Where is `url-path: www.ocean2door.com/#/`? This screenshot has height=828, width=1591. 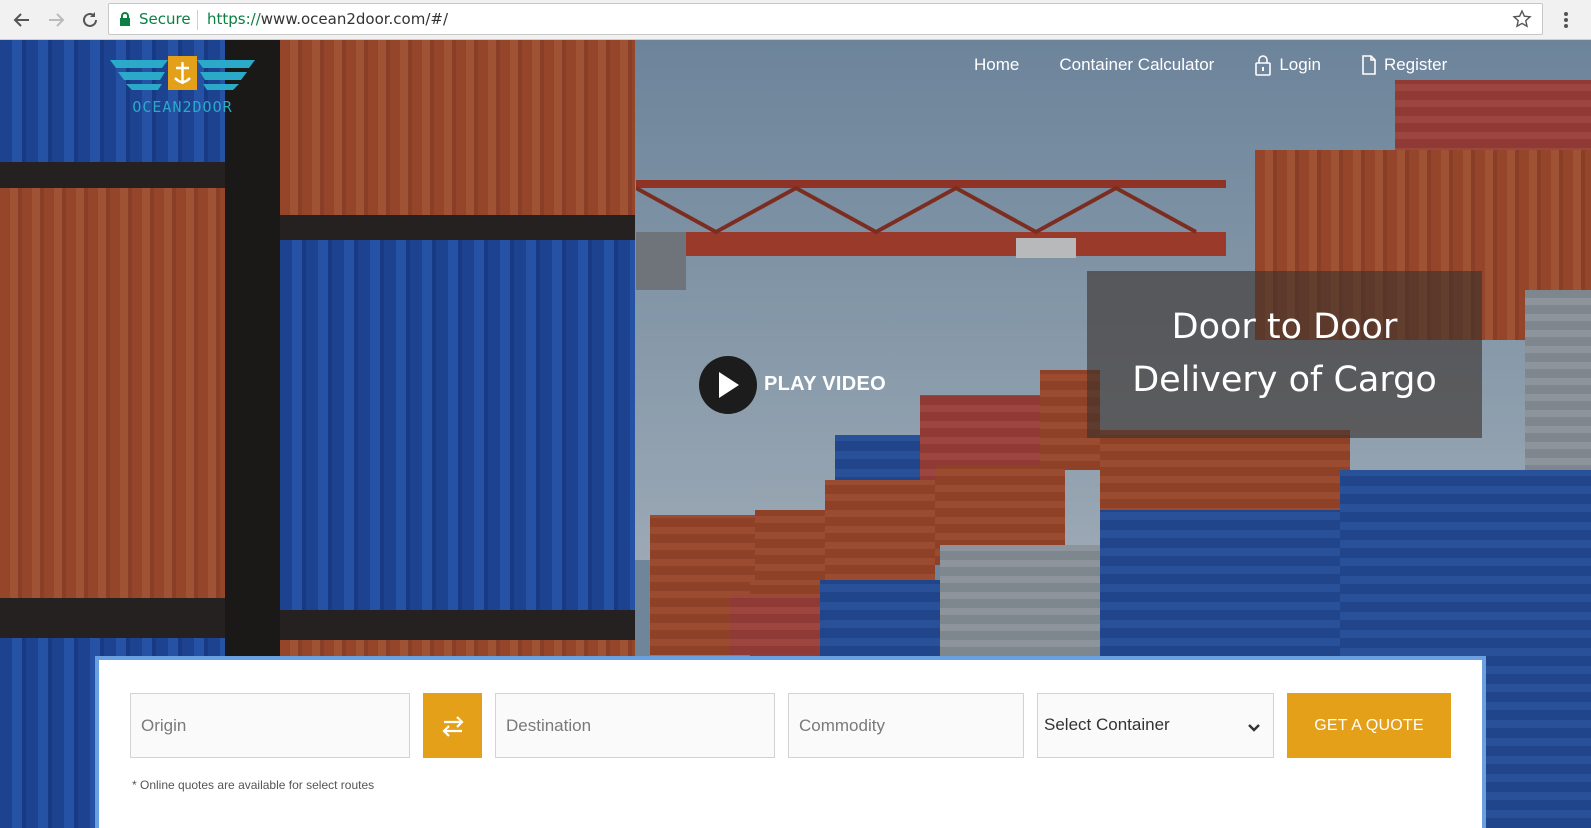 url-path: www.ocean2door.com/#/ is located at coordinates (354, 19).